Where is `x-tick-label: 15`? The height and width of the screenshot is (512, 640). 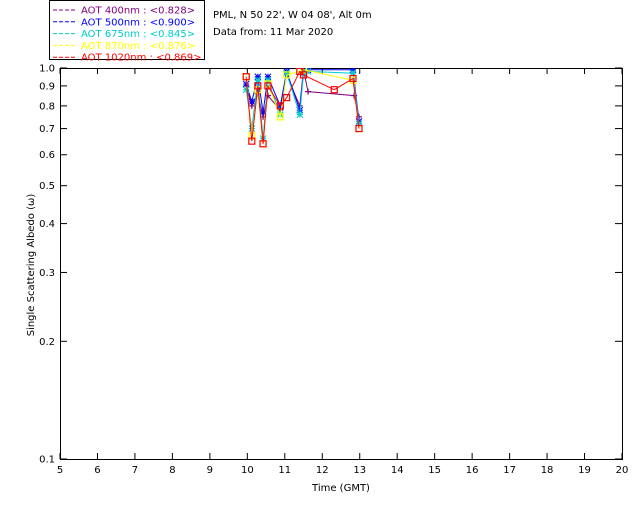
x-tick-label: 15 is located at coordinates (434, 470).